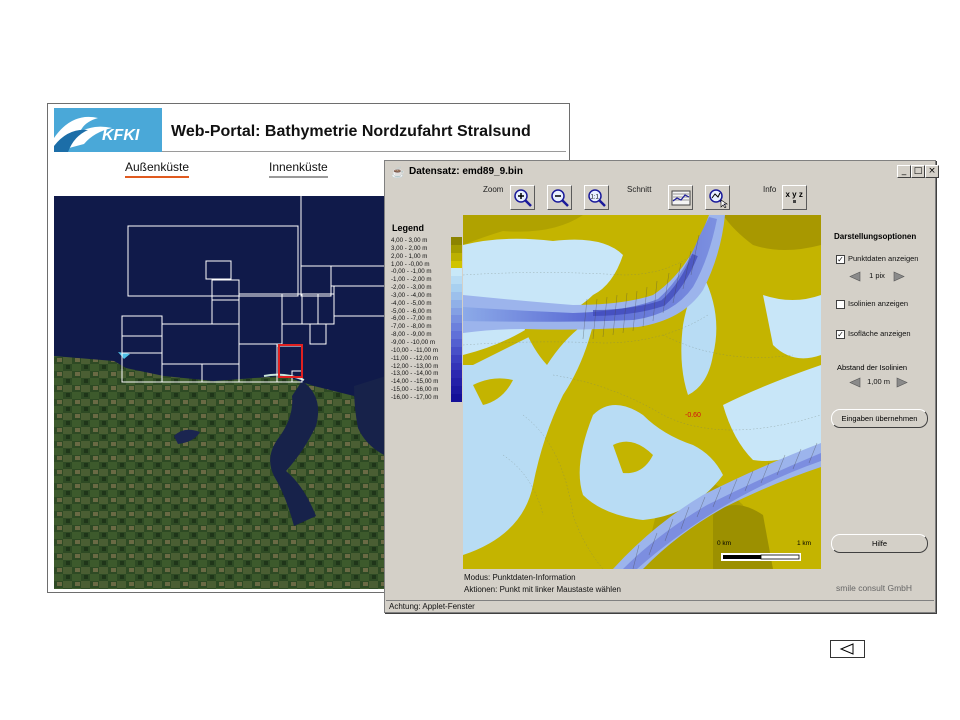 The image size is (960, 720). What do you see at coordinates (411, 319) in the screenshot?
I see `legend-entry-label: -6,00 - -7,00 m` at bounding box center [411, 319].